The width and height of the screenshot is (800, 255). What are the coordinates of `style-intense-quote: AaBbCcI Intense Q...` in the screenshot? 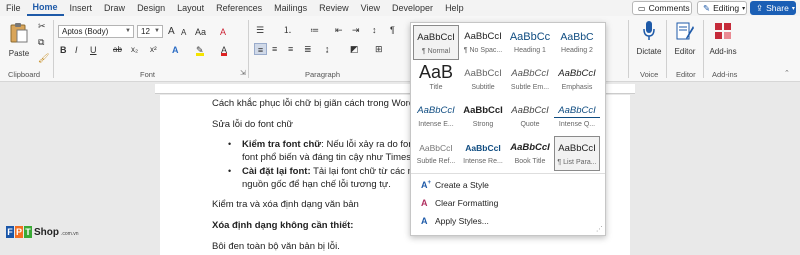 It's located at (577, 116).